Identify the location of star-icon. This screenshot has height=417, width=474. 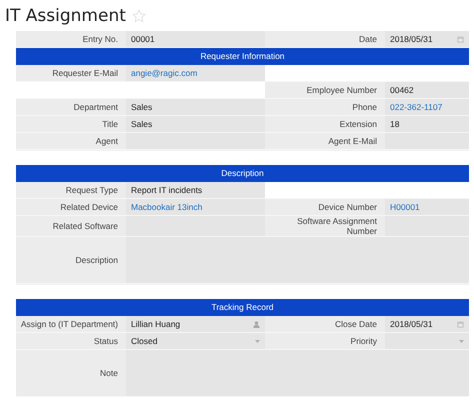
(139, 16).